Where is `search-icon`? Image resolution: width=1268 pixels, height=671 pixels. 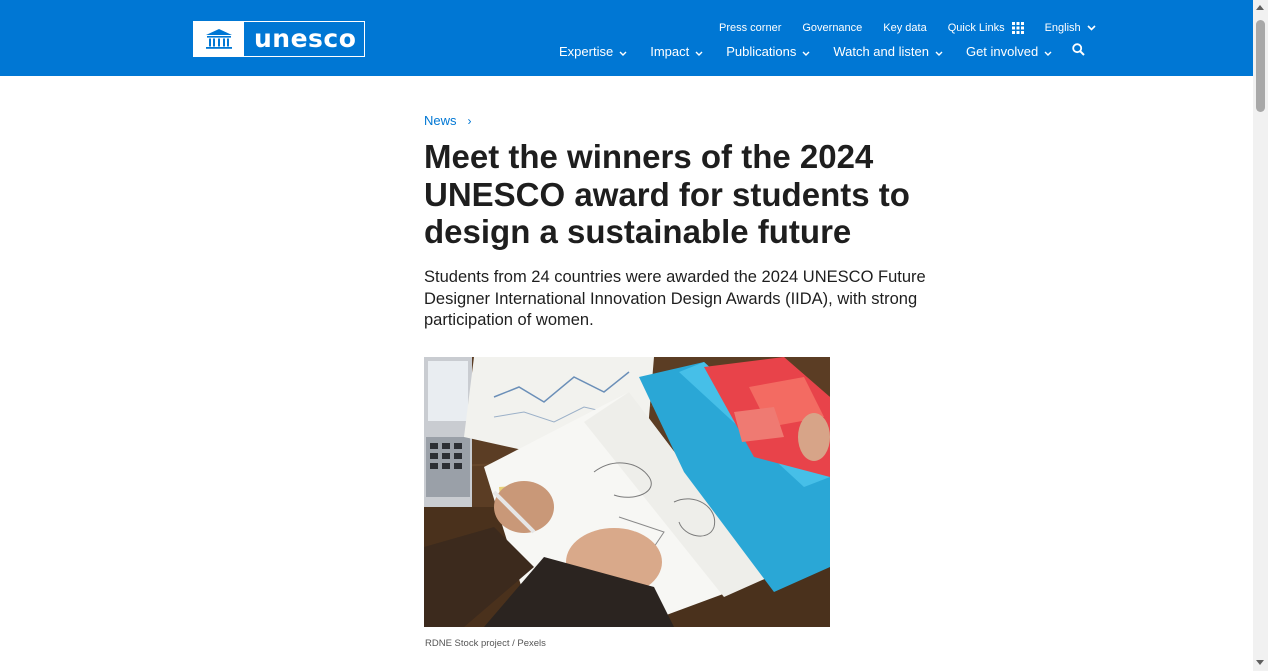
search-icon is located at coordinates (1078, 51).